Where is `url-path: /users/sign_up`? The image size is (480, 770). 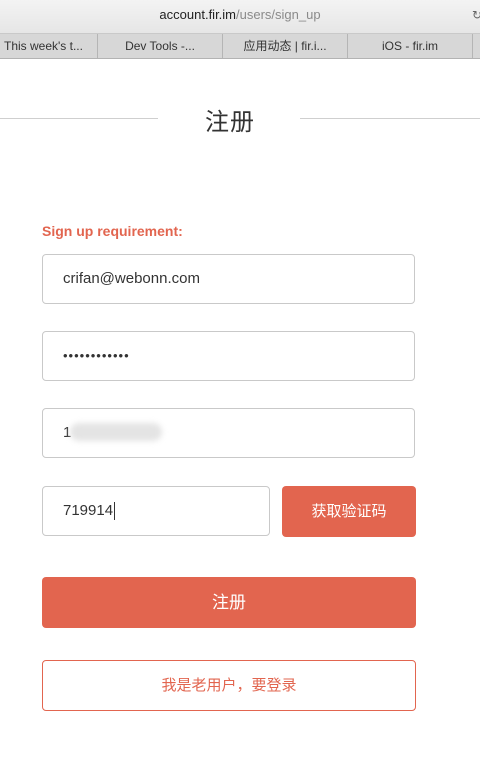 url-path: /users/sign_up is located at coordinates (278, 14).